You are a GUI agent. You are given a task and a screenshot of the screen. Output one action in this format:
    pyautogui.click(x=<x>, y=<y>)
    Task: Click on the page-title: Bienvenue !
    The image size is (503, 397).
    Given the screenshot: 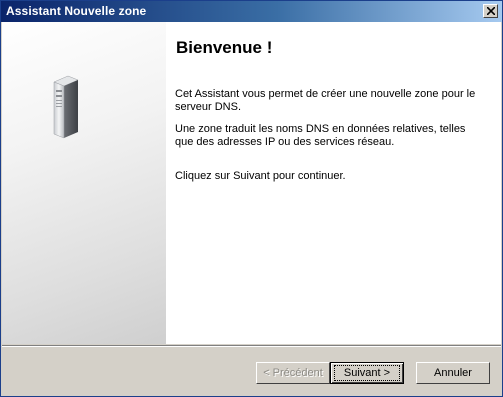 What is the action you would take?
    pyautogui.click(x=224, y=47)
    